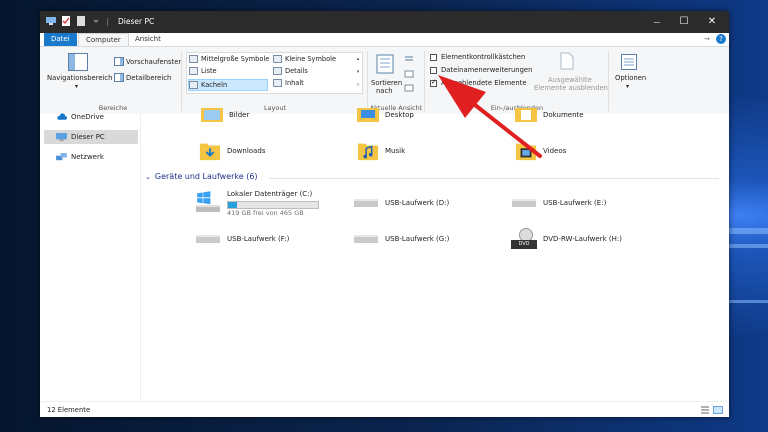  What do you see at coordinates (494, 178) in the screenshot?
I see `section-divider` at bounding box center [494, 178].